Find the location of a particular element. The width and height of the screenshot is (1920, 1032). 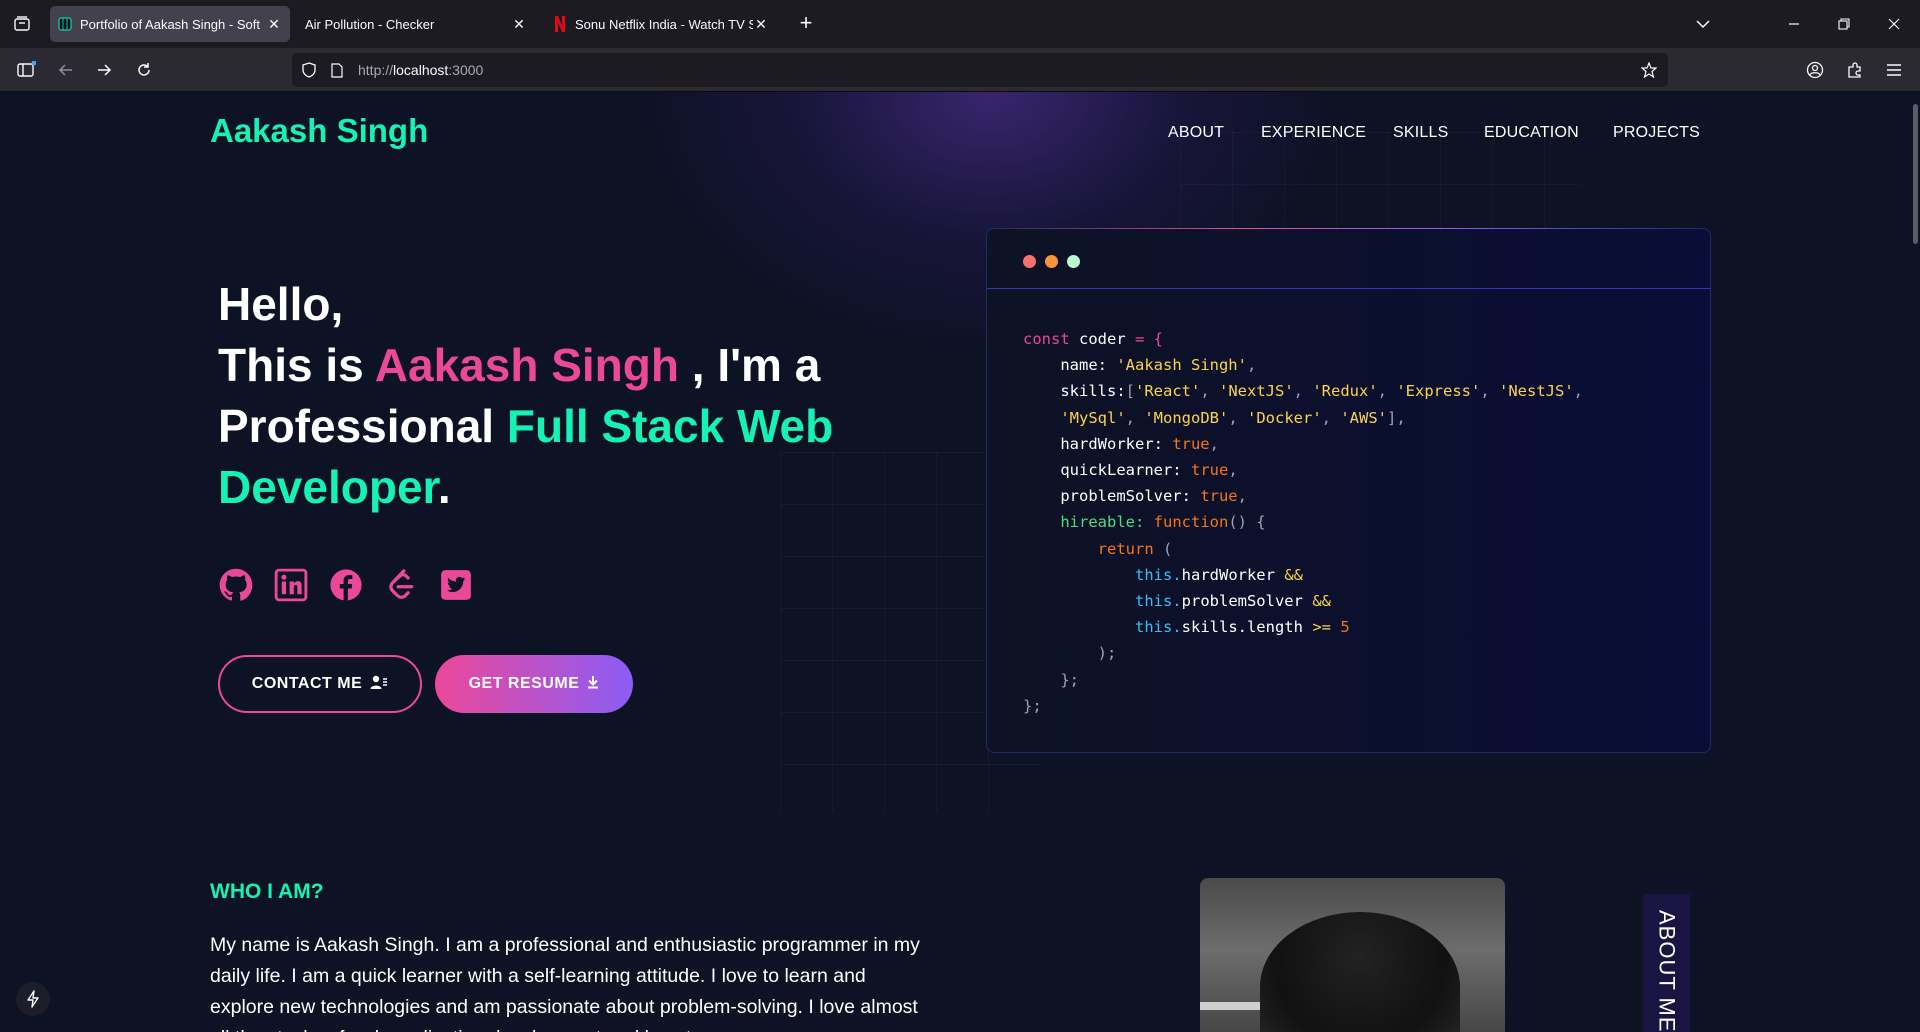

code-line: this.problemSolver && is located at coordinates (1232, 601).